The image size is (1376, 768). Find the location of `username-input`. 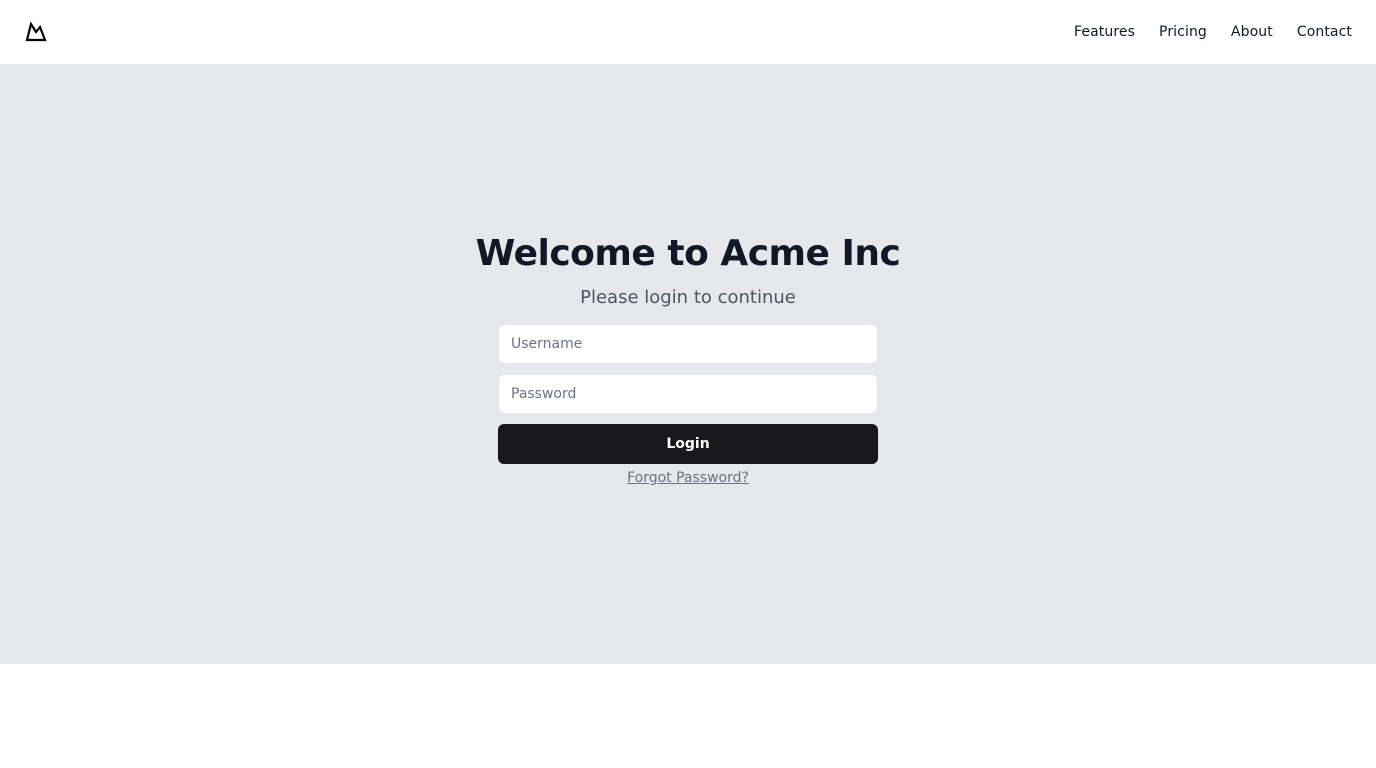

username-input is located at coordinates (688, 344).